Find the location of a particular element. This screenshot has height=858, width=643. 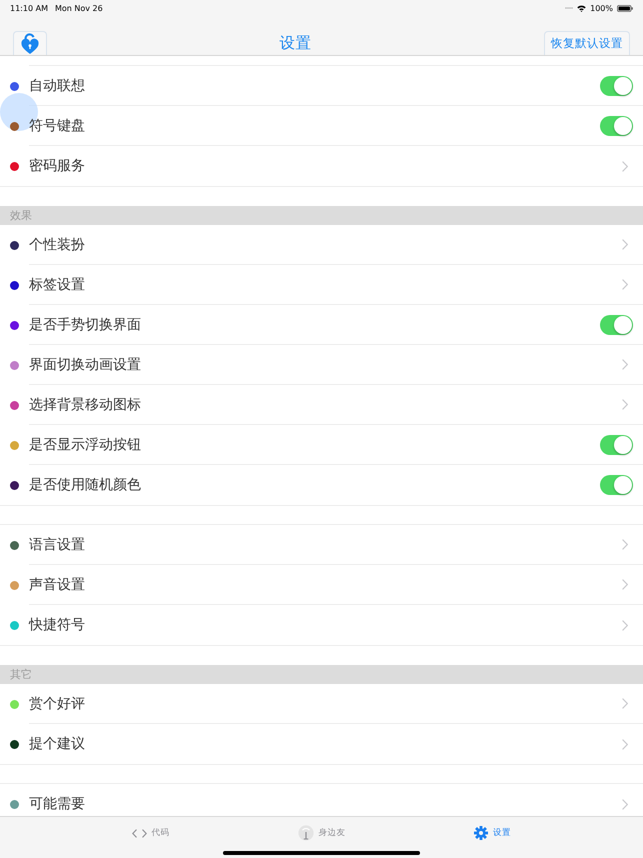

setting-label: 可能需要 is located at coordinates (57, 804).